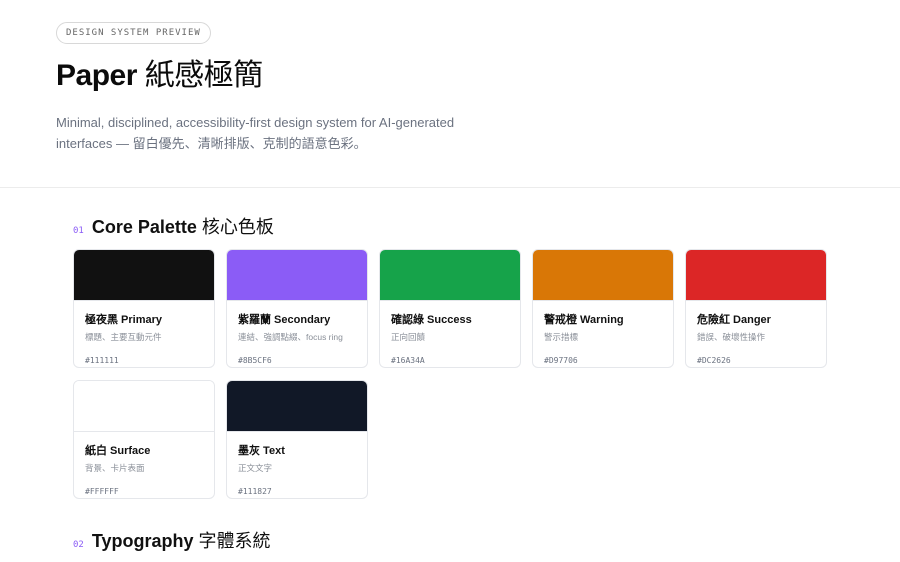 The width and height of the screenshot is (900, 562). Describe the element at coordinates (115, 468) in the screenshot. I see `color-usage: 背景、卡片表面` at that location.